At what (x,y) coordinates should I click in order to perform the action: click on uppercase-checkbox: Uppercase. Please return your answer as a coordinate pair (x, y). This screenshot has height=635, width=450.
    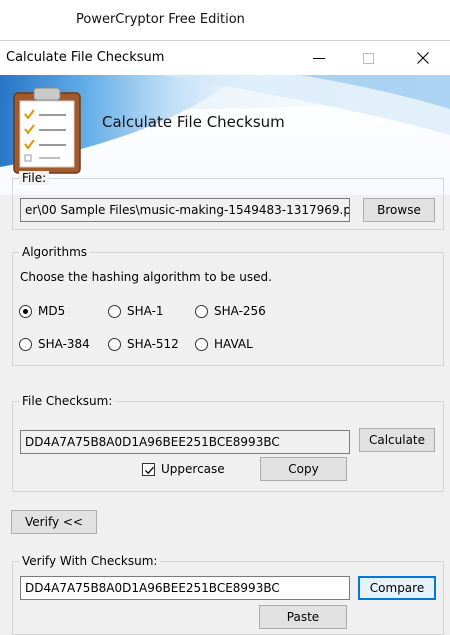
    Looking at the image, I should click on (183, 469).